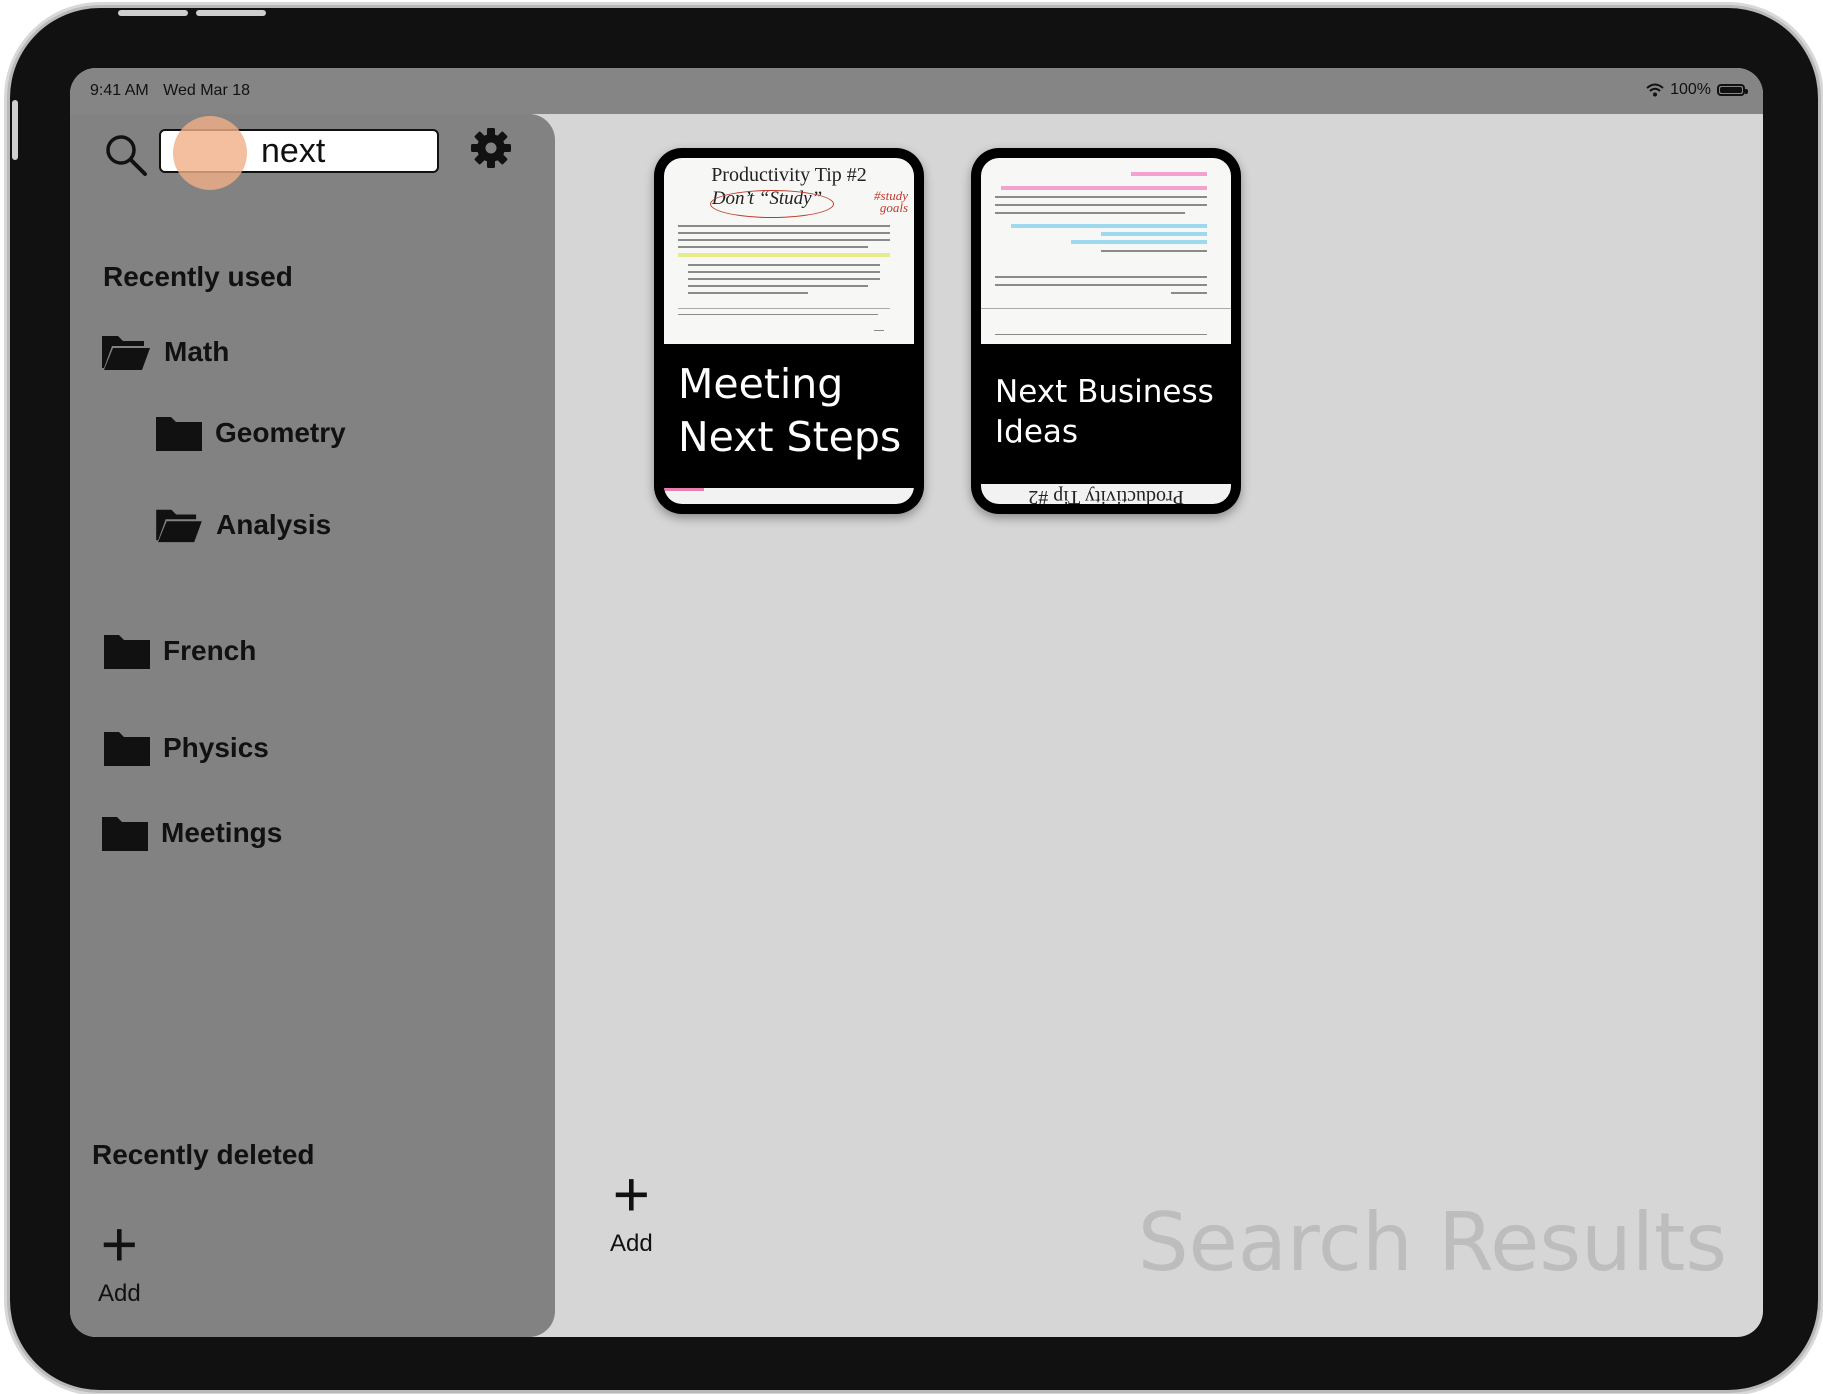 The image size is (1823, 1394). Describe the element at coordinates (789, 175) in the screenshot. I see `thumb-title: Productivity Tip #2` at that location.